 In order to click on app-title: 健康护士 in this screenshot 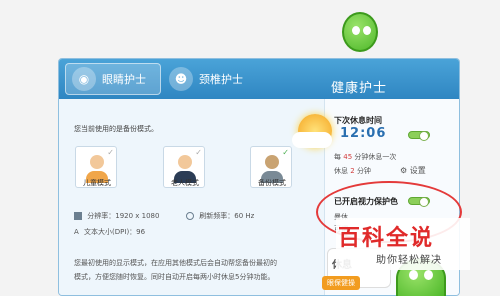, I will do `click(359, 88)`.